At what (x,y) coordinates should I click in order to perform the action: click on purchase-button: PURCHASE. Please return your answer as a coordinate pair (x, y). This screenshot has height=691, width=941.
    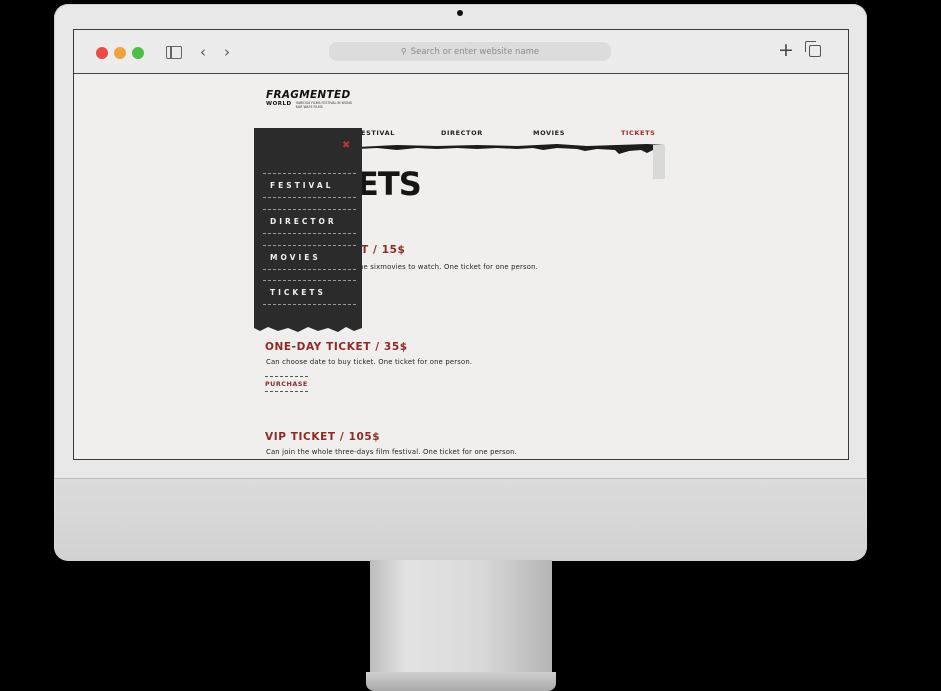
    Looking at the image, I should click on (286, 384).